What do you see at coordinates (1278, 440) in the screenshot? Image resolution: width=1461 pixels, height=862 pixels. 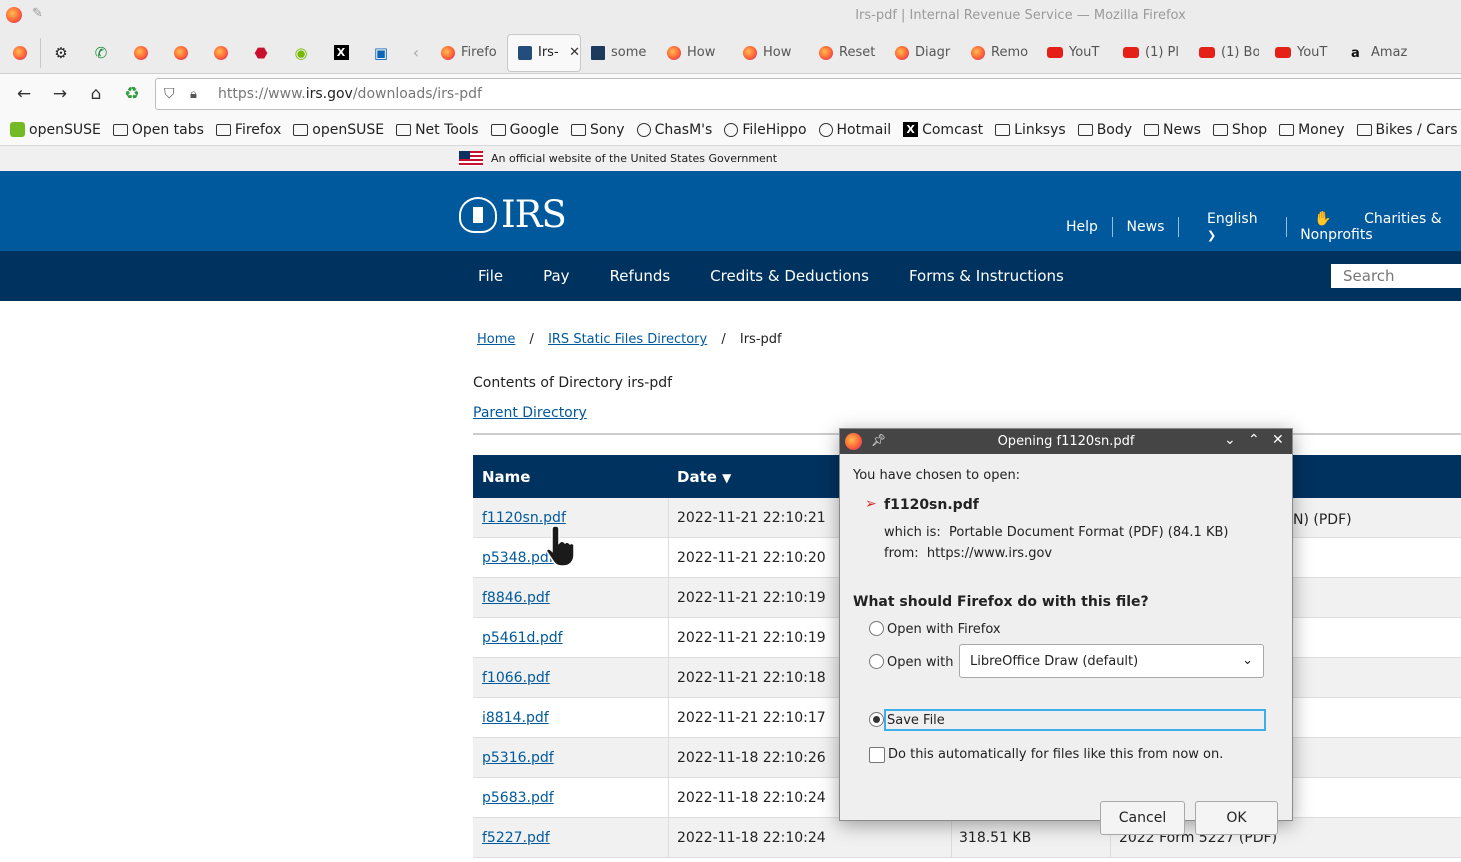 I see `close-icon: ✕` at bounding box center [1278, 440].